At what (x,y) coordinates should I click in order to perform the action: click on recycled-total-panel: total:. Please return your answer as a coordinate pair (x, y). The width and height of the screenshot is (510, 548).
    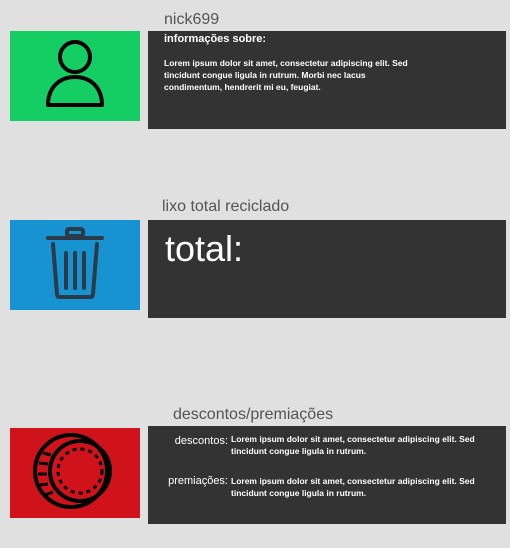
    Looking at the image, I should click on (327, 269).